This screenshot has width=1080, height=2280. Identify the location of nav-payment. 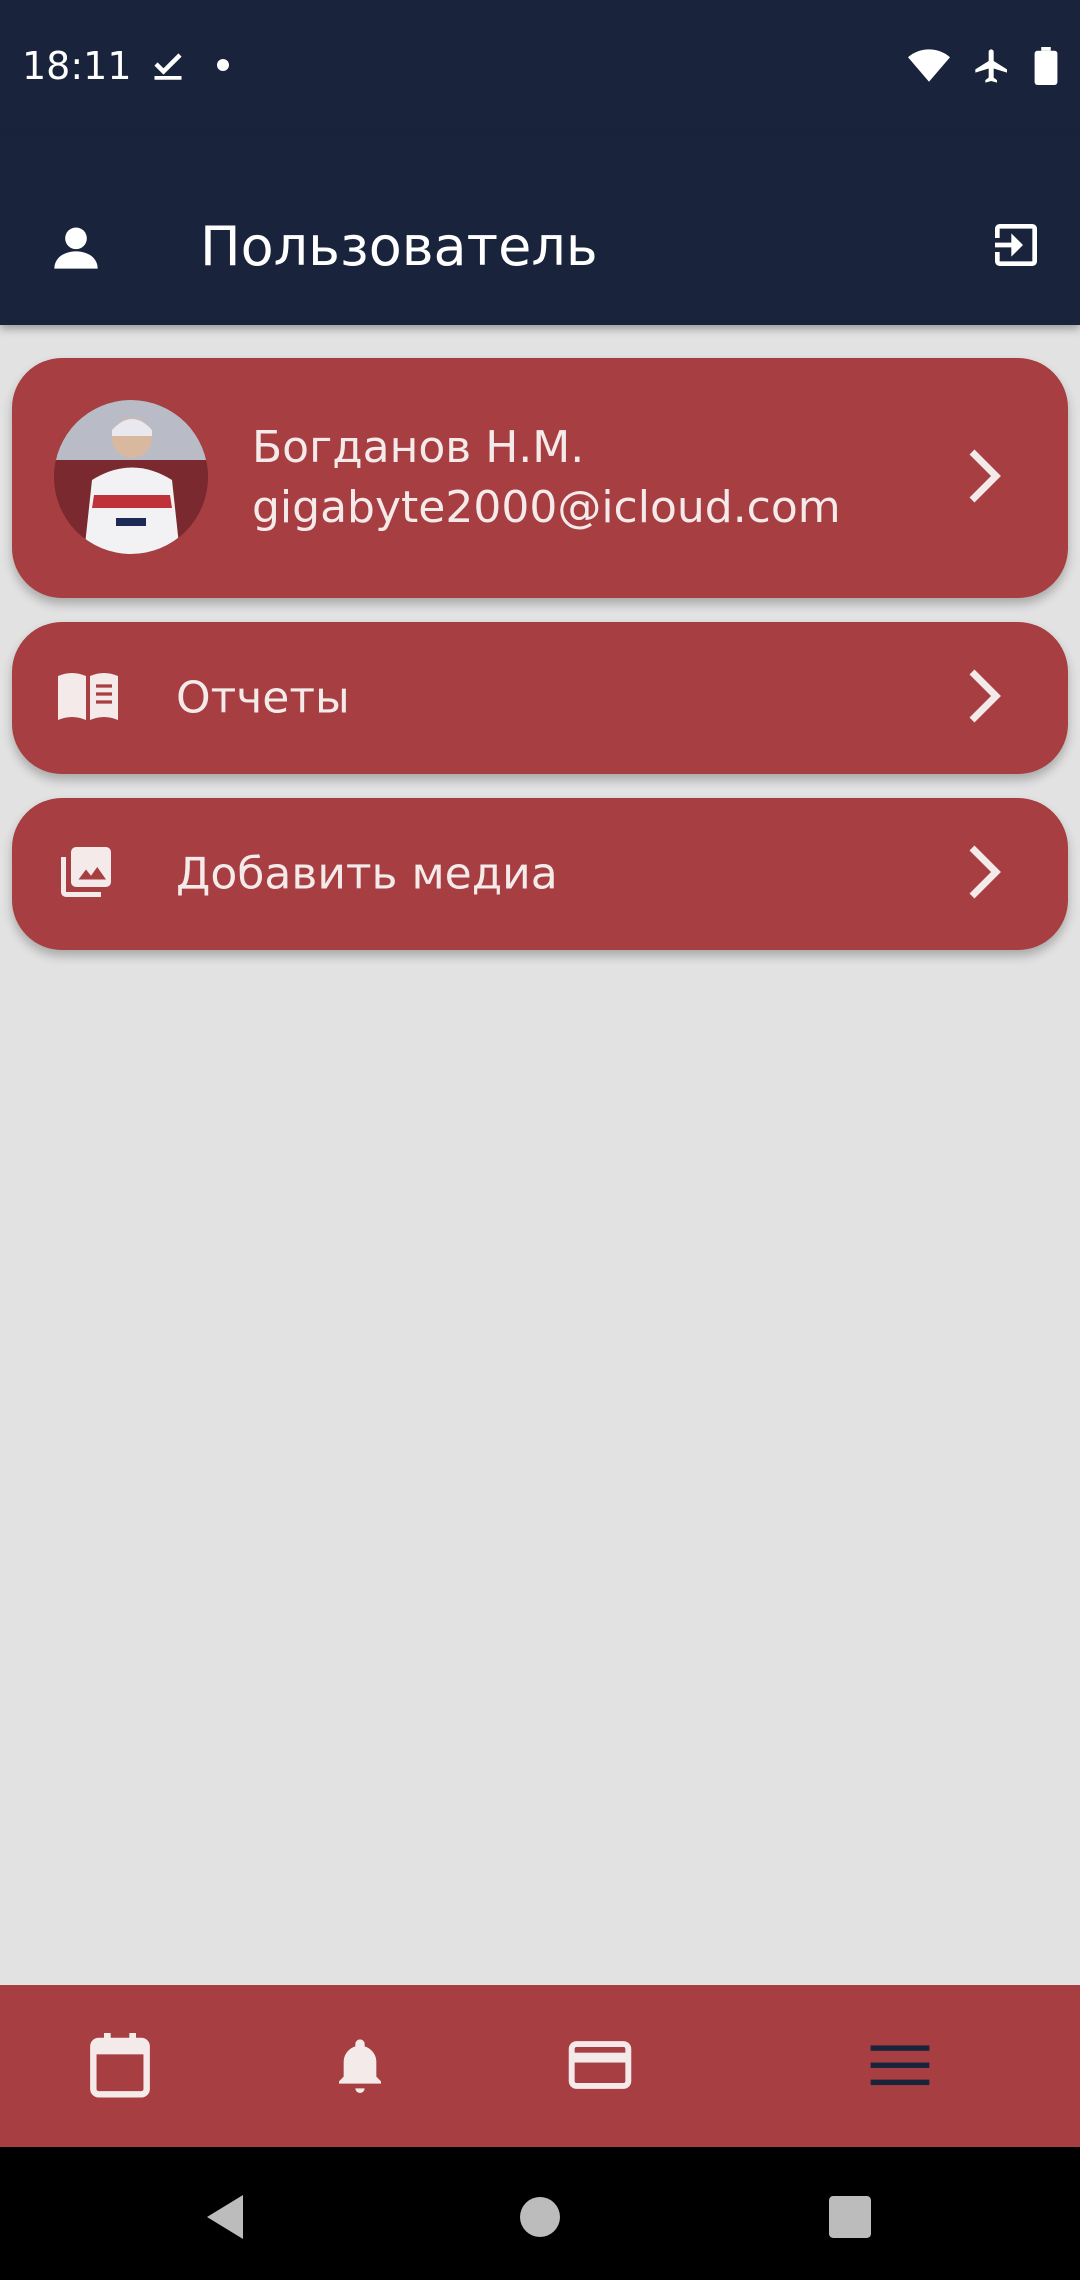
(600, 2065).